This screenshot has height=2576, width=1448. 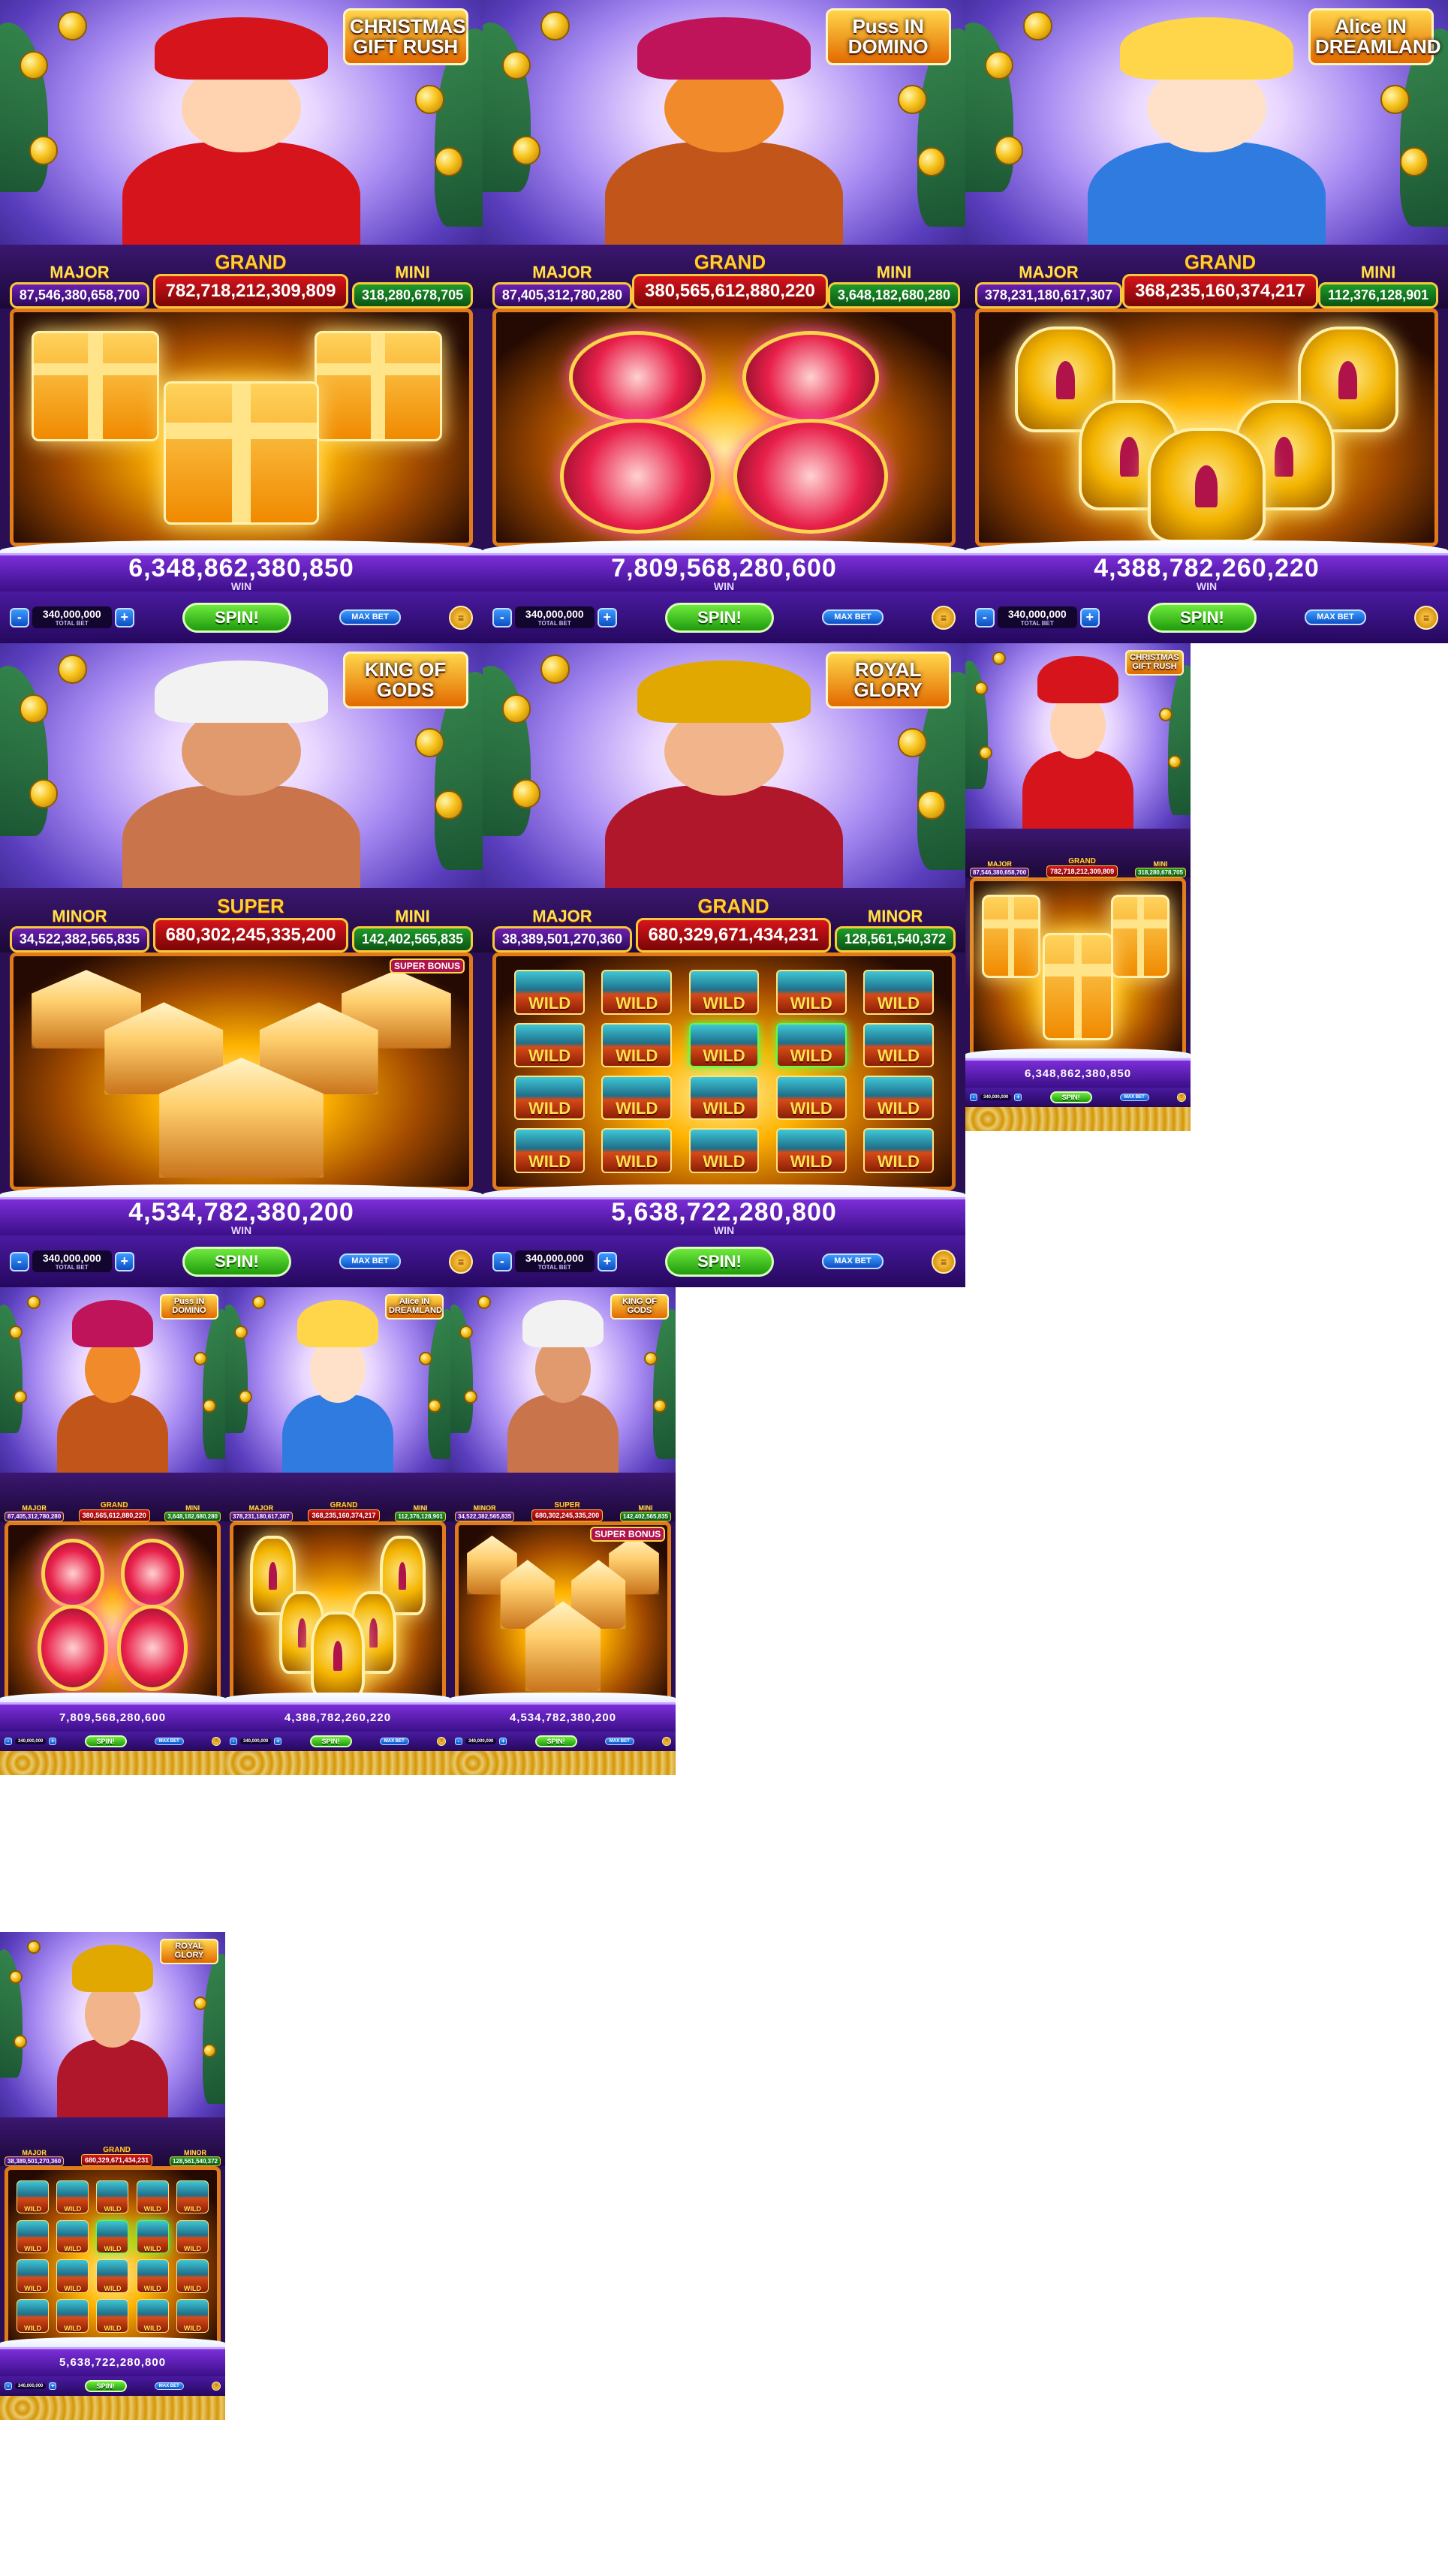 I want to click on gift-box-icon, so click(x=1011, y=937).